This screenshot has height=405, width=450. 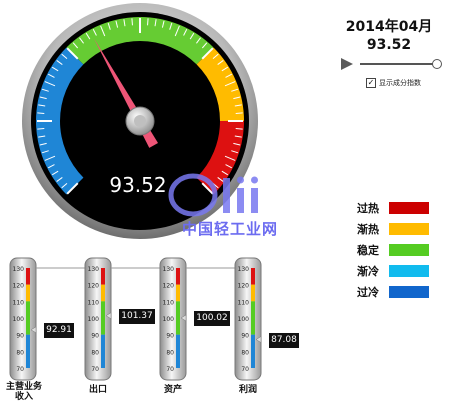 I want to click on legend-label: 过冷, so click(x=368, y=292).